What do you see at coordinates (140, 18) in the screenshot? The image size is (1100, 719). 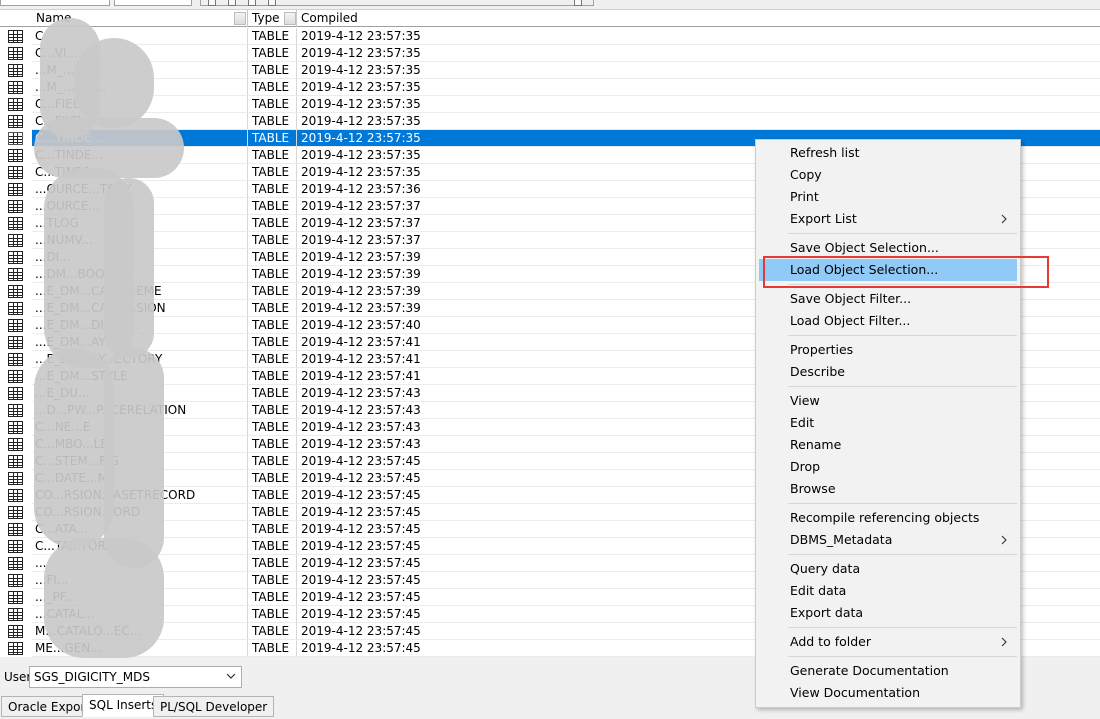 I see `column-header-name: Name` at bounding box center [140, 18].